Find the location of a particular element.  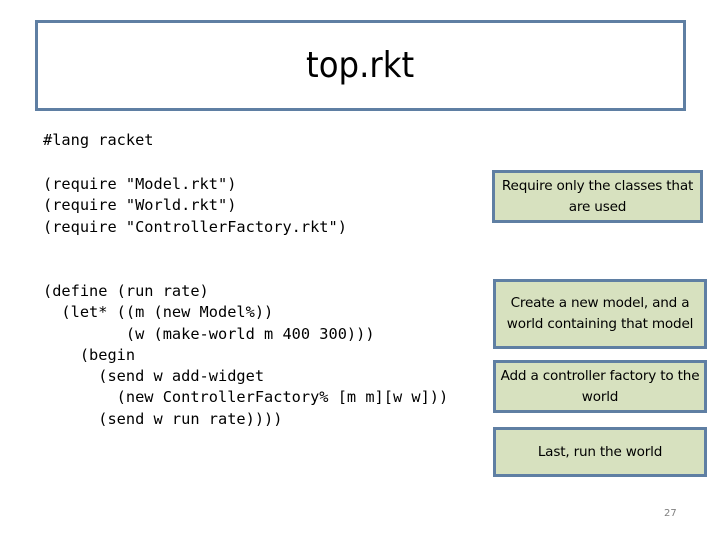

note-run-world: Last, run the world is located at coordinates (600, 452).